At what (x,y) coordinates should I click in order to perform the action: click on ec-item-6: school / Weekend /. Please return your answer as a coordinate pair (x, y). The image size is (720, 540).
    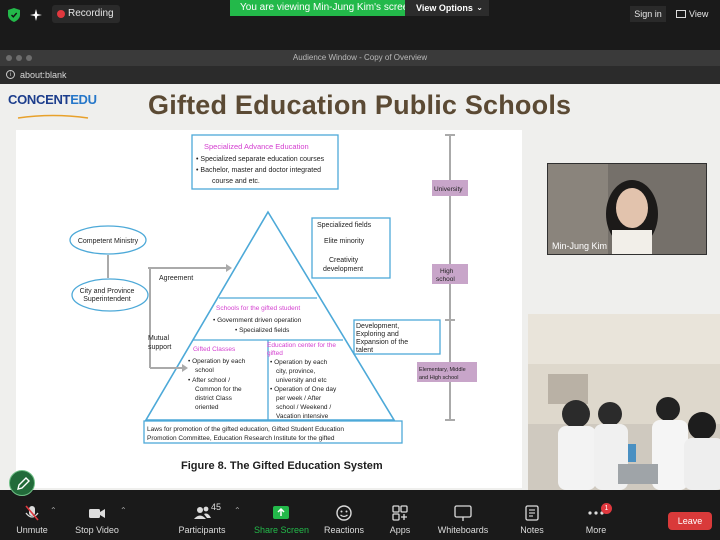
    Looking at the image, I should click on (303, 407).